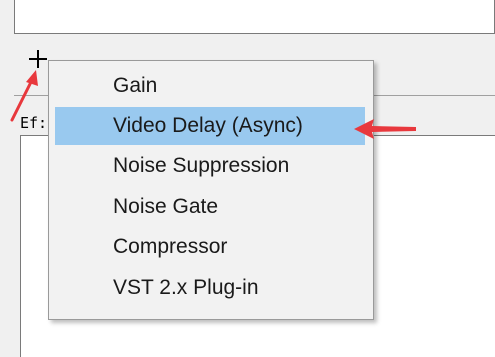  Describe the element at coordinates (254, 17) in the screenshot. I see `source-preview-box` at that location.